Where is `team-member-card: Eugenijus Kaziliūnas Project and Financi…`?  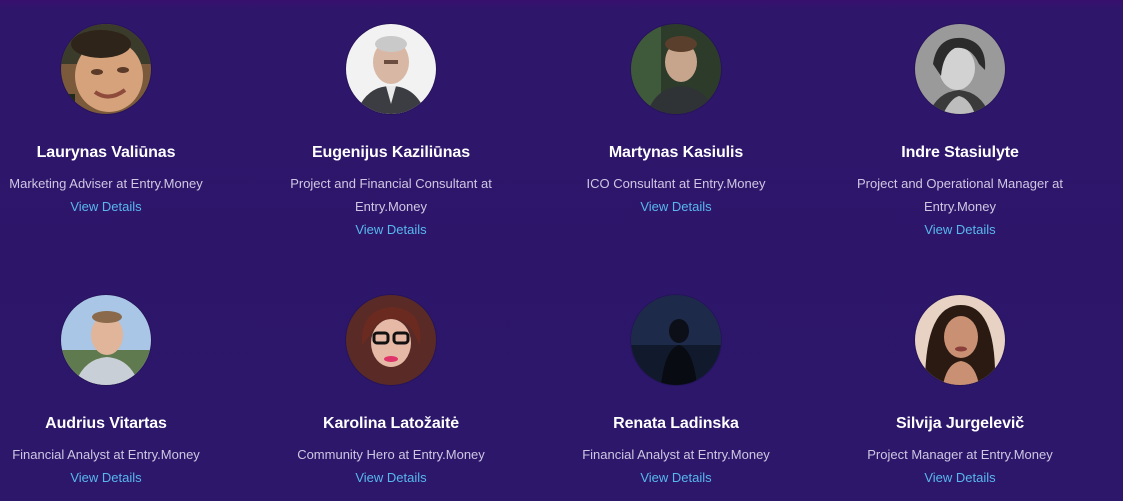
team-member-card: Eugenijus Kaziliūnas Project and Financi… is located at coordinates (391, 132).